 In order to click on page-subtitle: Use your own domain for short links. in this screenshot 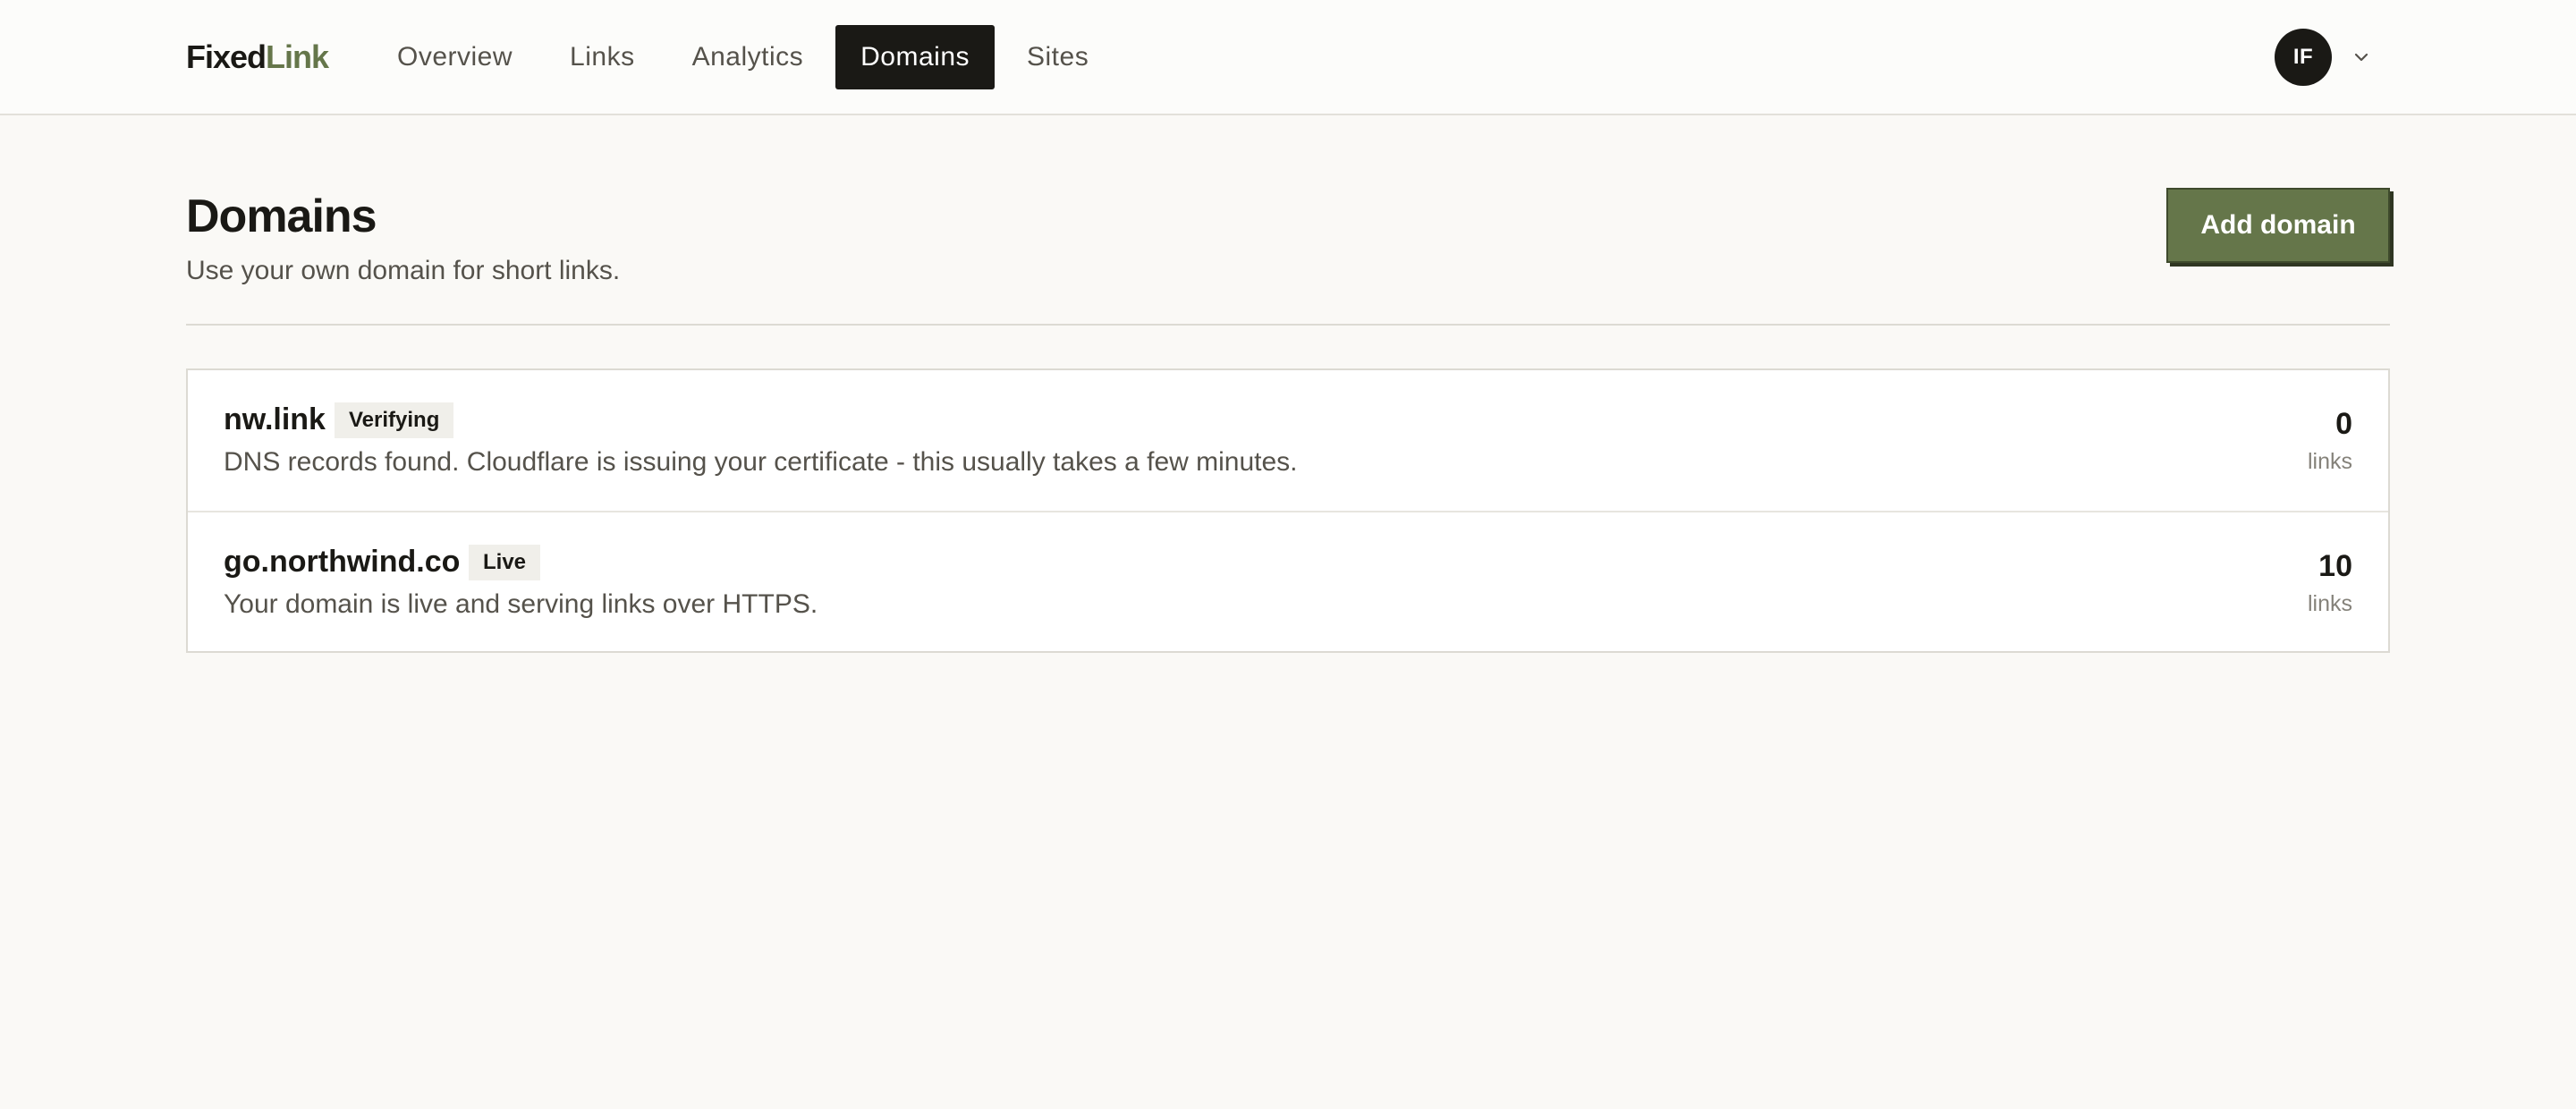, I will do `click(403, 270)`.